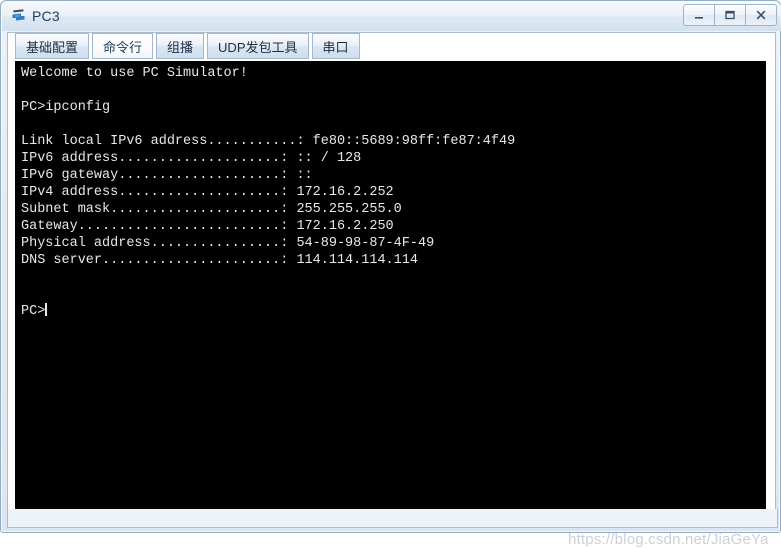 This screenshot has height=548, width=781. I want to click on tab-label: 基础配置, so click(52, 47).